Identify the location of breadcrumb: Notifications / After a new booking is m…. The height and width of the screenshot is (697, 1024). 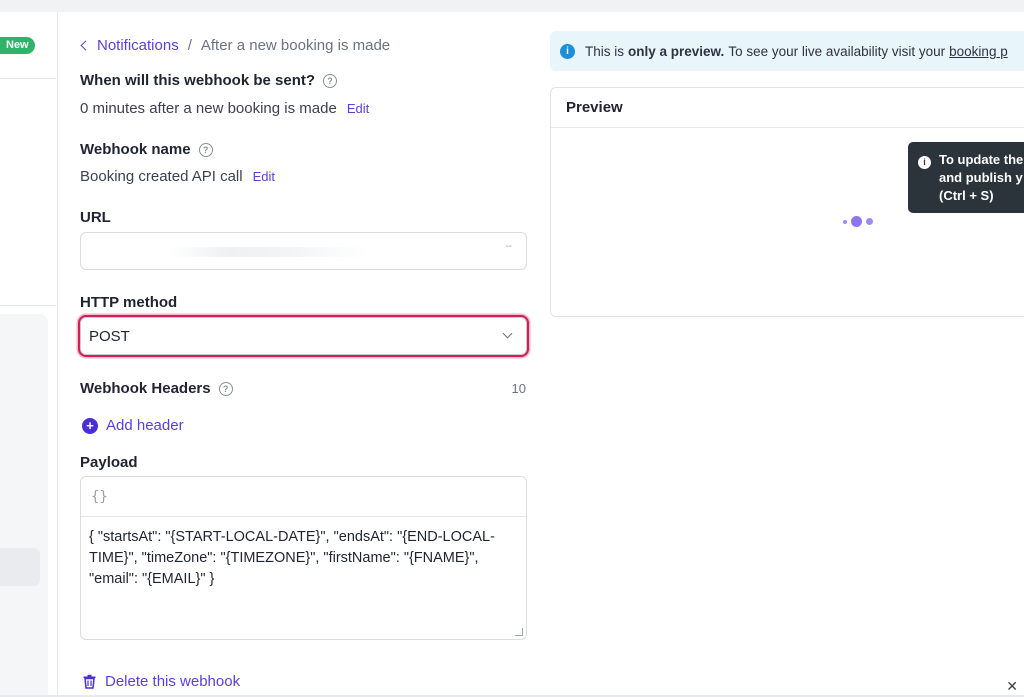
(235, 45).